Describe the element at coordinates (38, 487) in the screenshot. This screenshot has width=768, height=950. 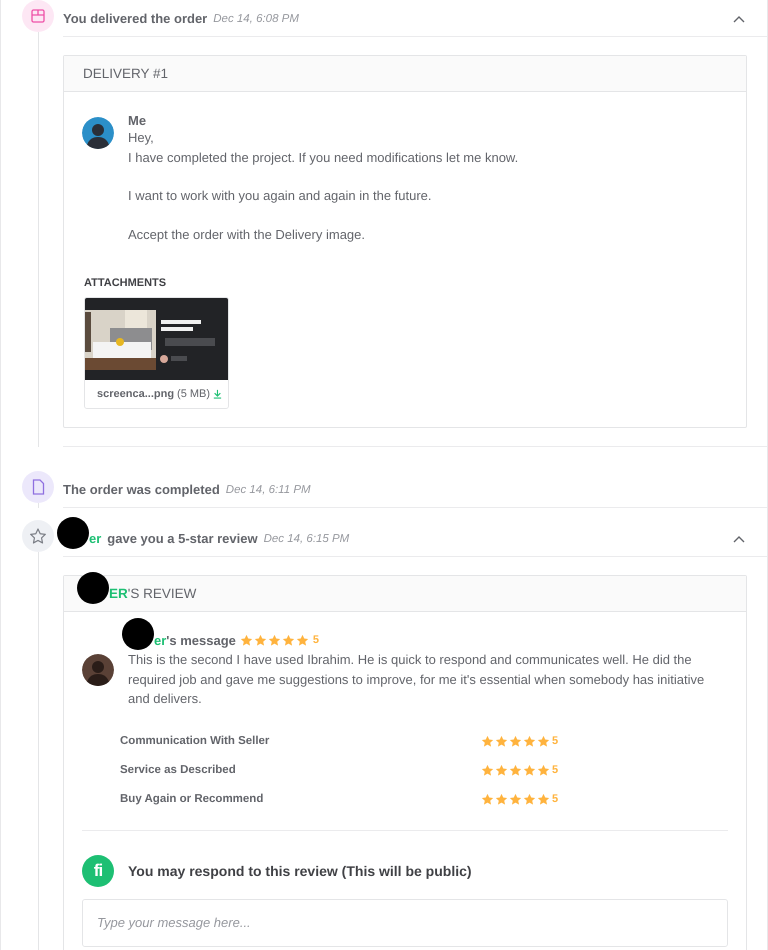
I see `document-icon` at that location.